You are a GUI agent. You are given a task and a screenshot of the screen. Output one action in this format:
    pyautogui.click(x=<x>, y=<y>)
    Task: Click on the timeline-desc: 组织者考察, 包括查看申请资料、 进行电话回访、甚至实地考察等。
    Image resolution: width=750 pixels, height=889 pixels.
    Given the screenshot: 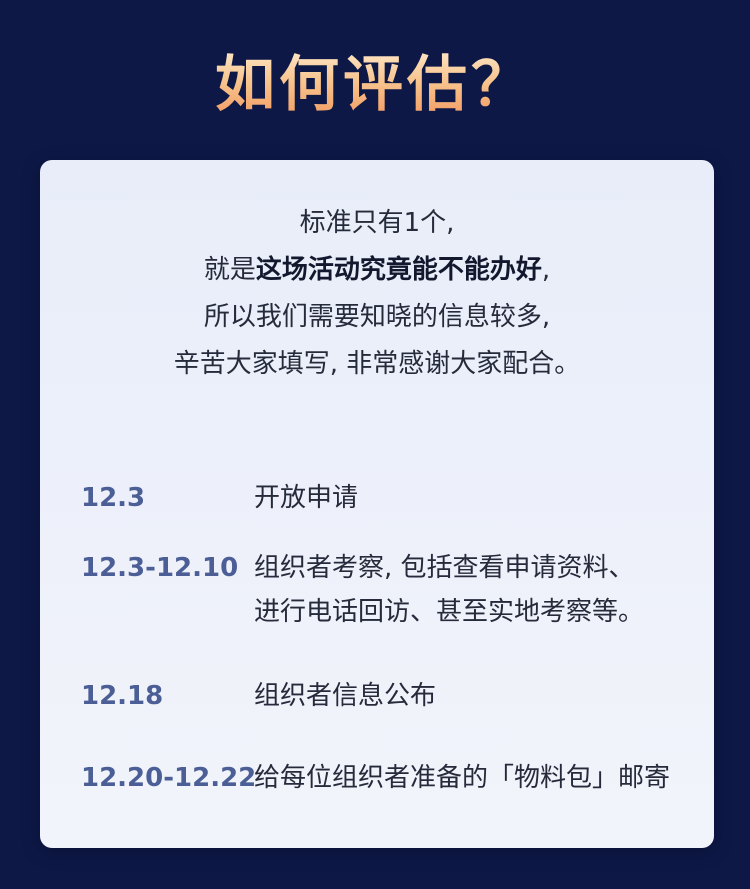 What is the action you would take?
    pyautogui.click(x=449, y=590)
    